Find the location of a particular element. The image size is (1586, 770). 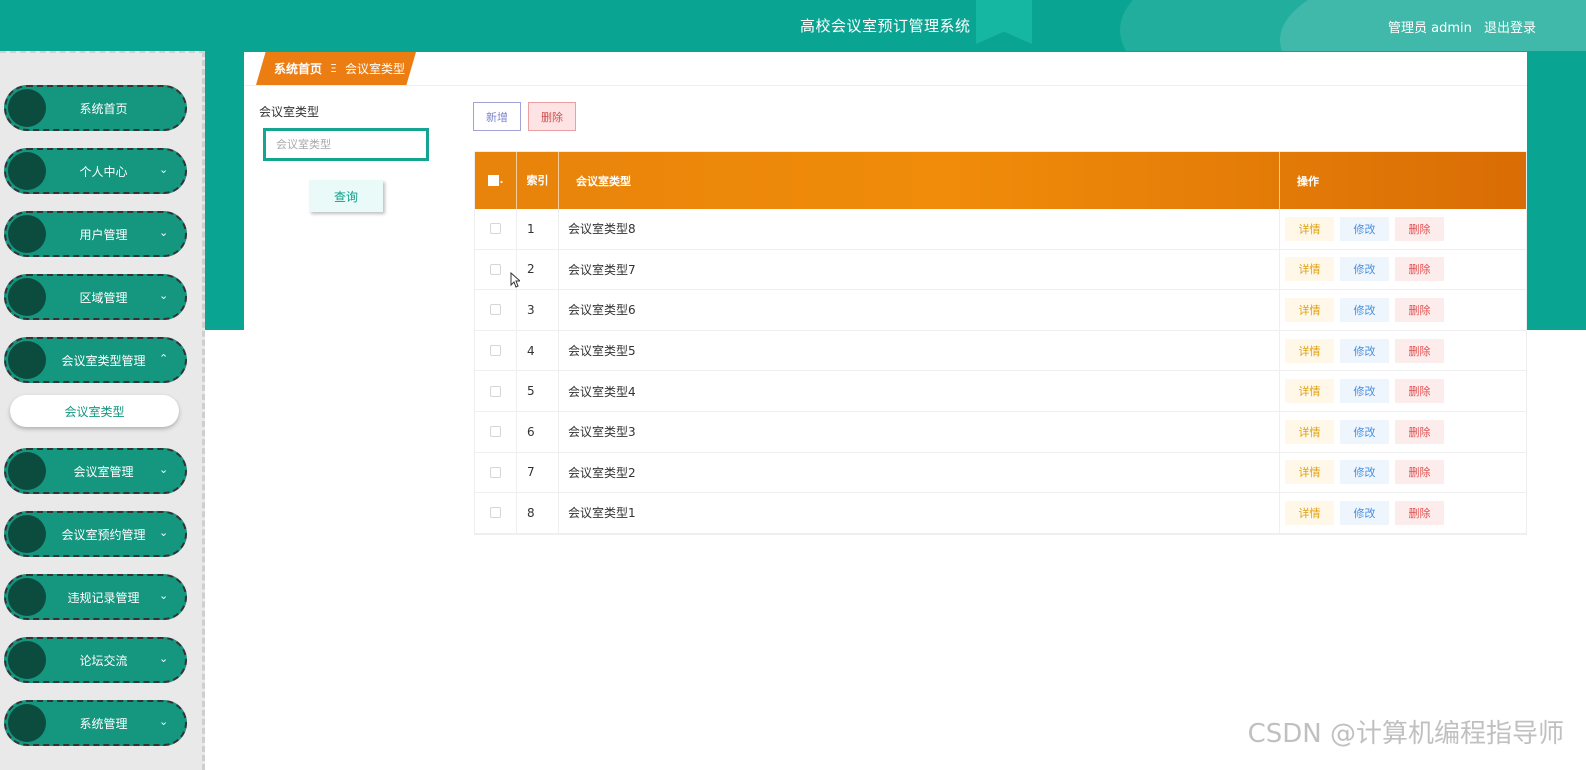

sidebar-item-area-management: 区域管理 ⌄ is located at coordinates (95, 297).